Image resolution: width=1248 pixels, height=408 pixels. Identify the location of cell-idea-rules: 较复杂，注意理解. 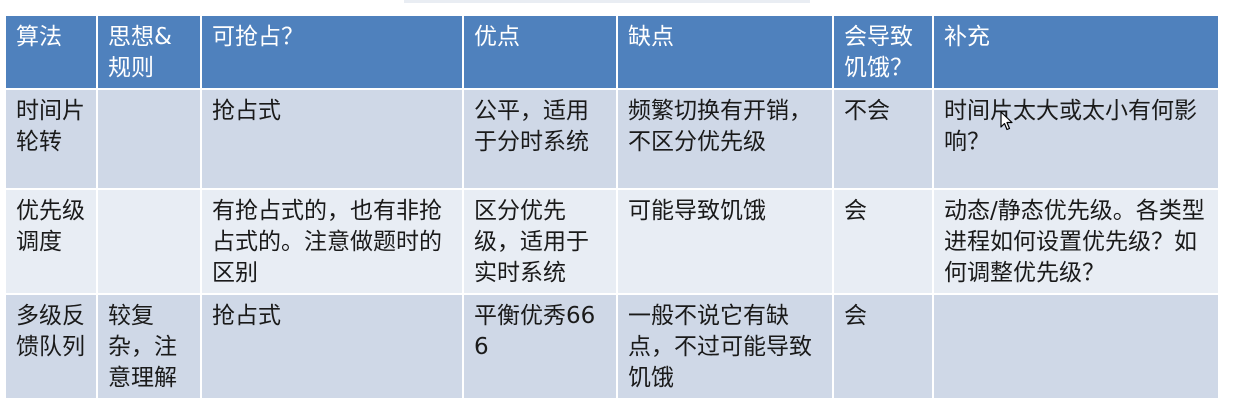
(149, 346).